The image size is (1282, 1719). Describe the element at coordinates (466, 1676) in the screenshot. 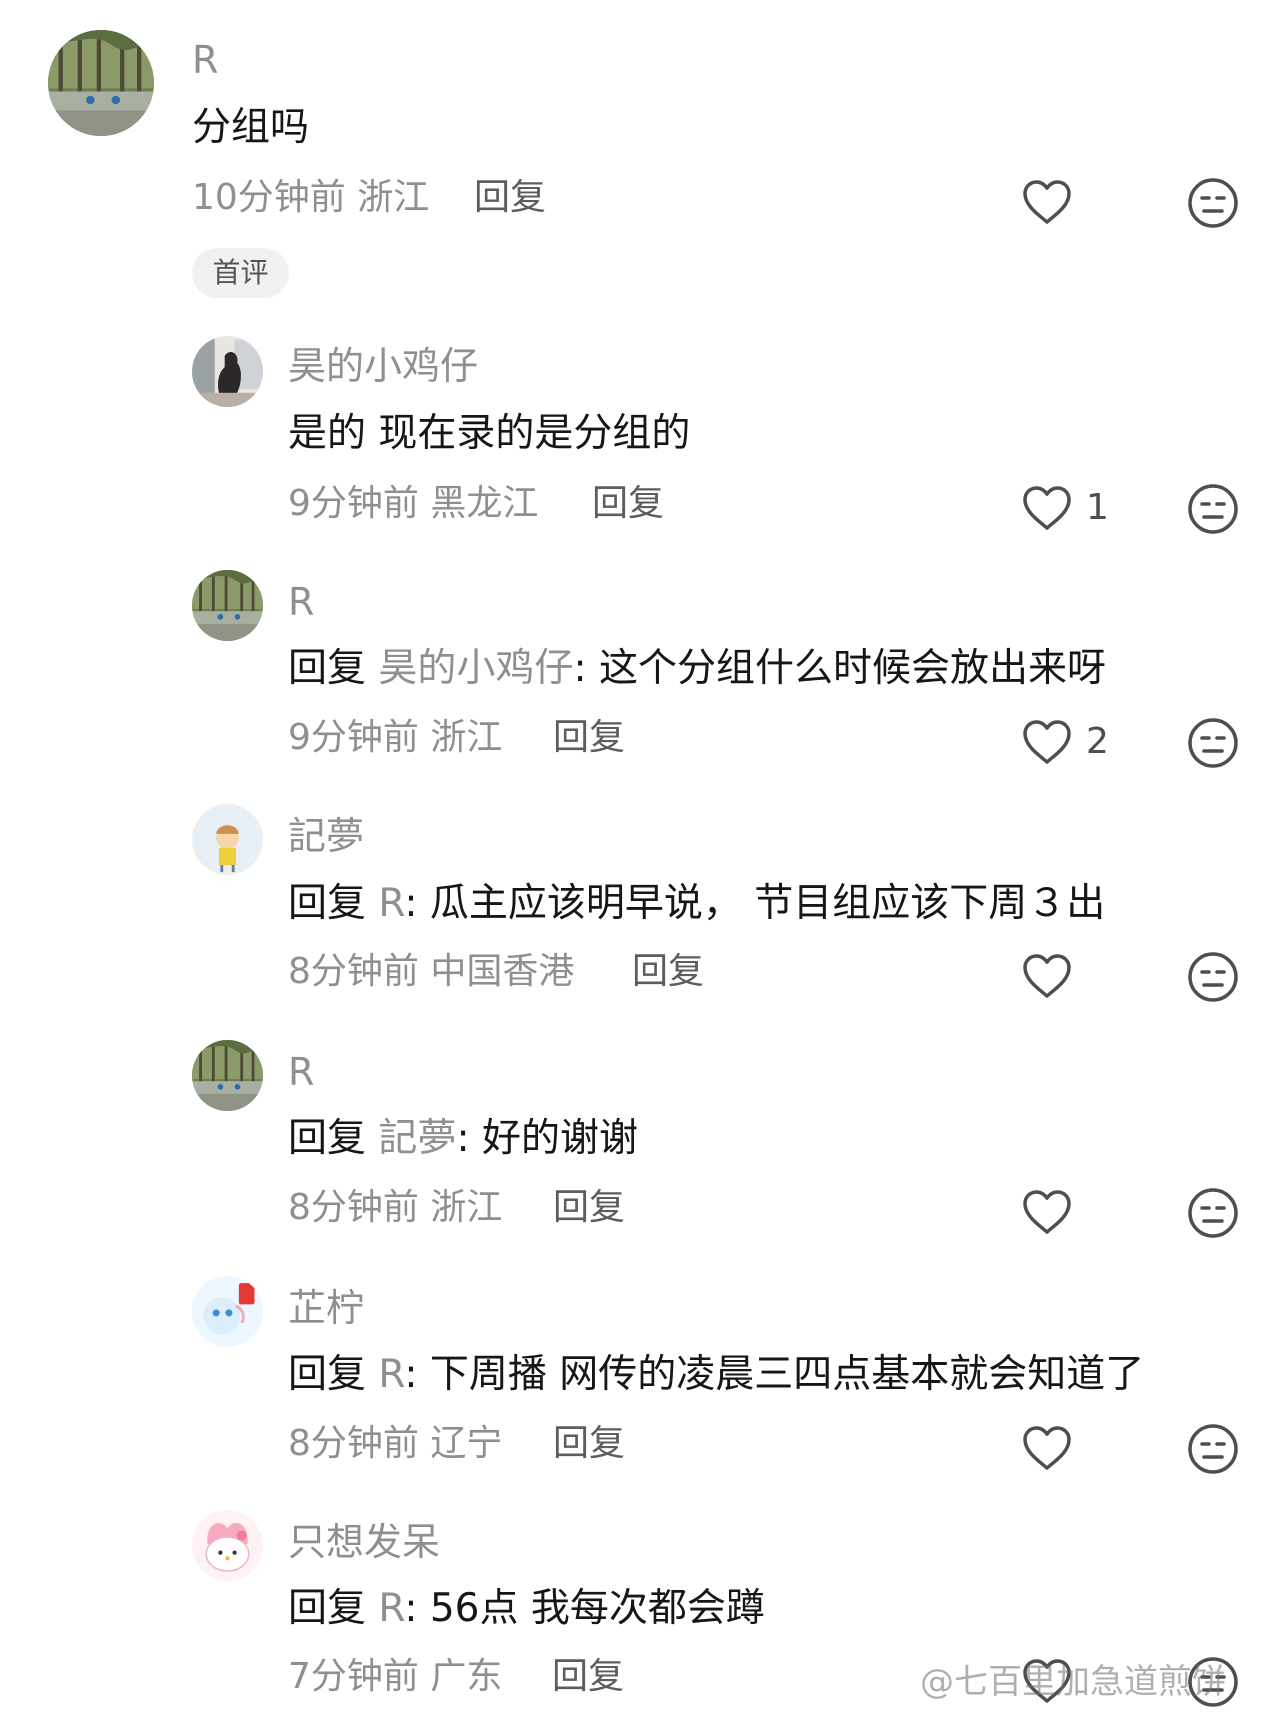

I see `reply-location: 广东` at that location.